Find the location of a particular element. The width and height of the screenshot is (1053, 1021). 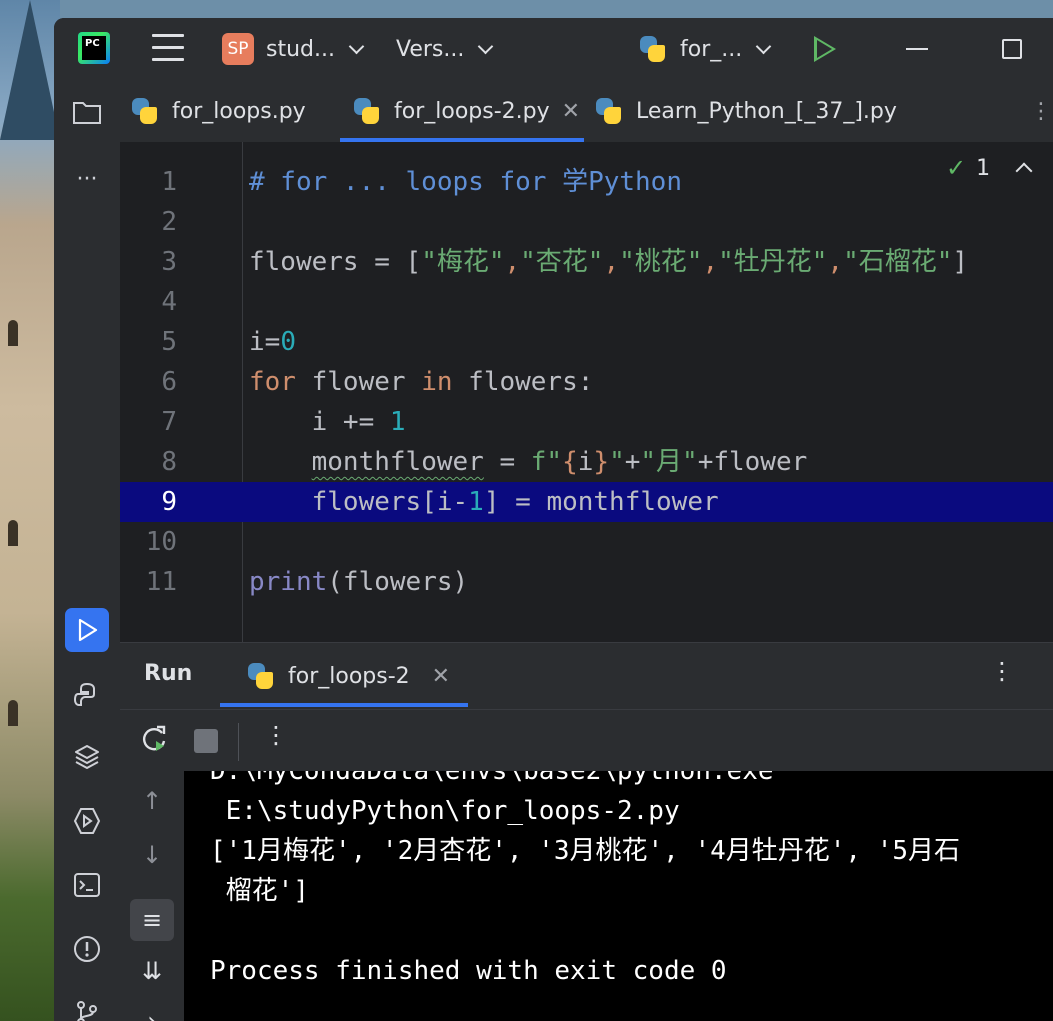

console-side-toolbar: ↑ ↓ ≡ ⇊ › is located at coordinates (152, 896).